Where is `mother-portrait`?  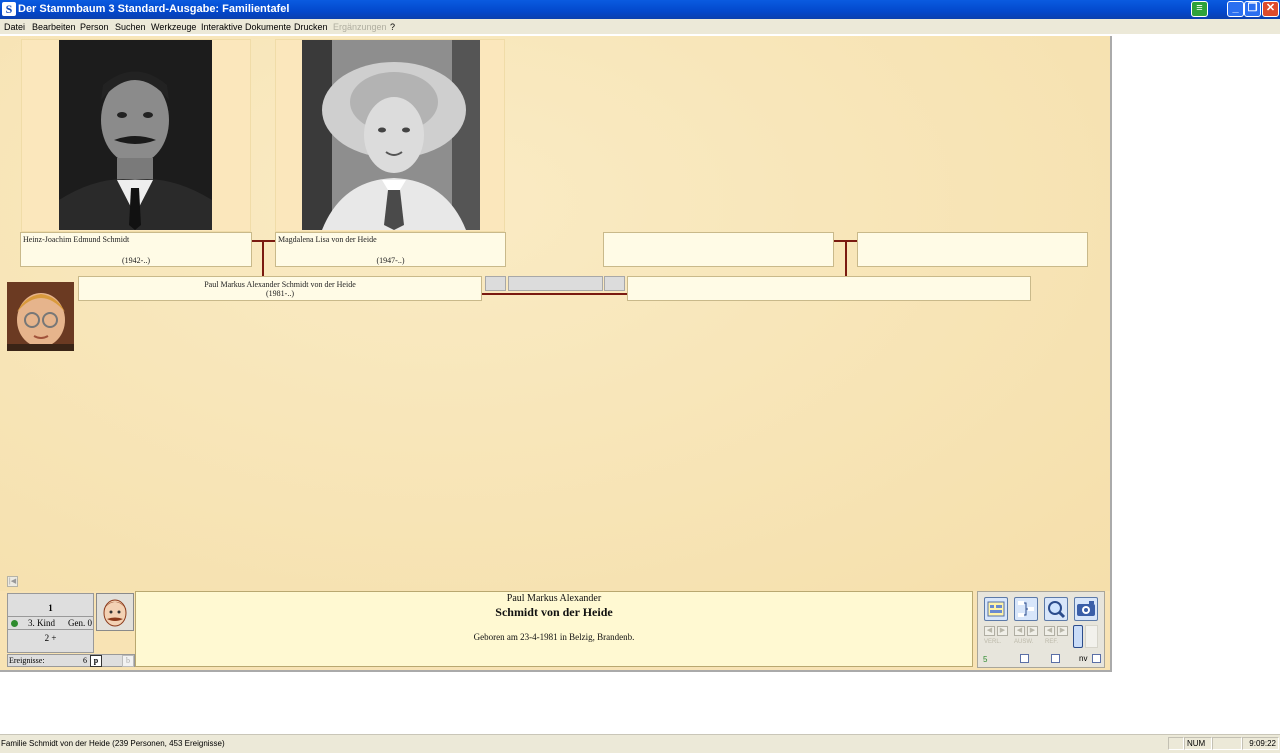
mother-portrait is located at coordinates (391, 135).